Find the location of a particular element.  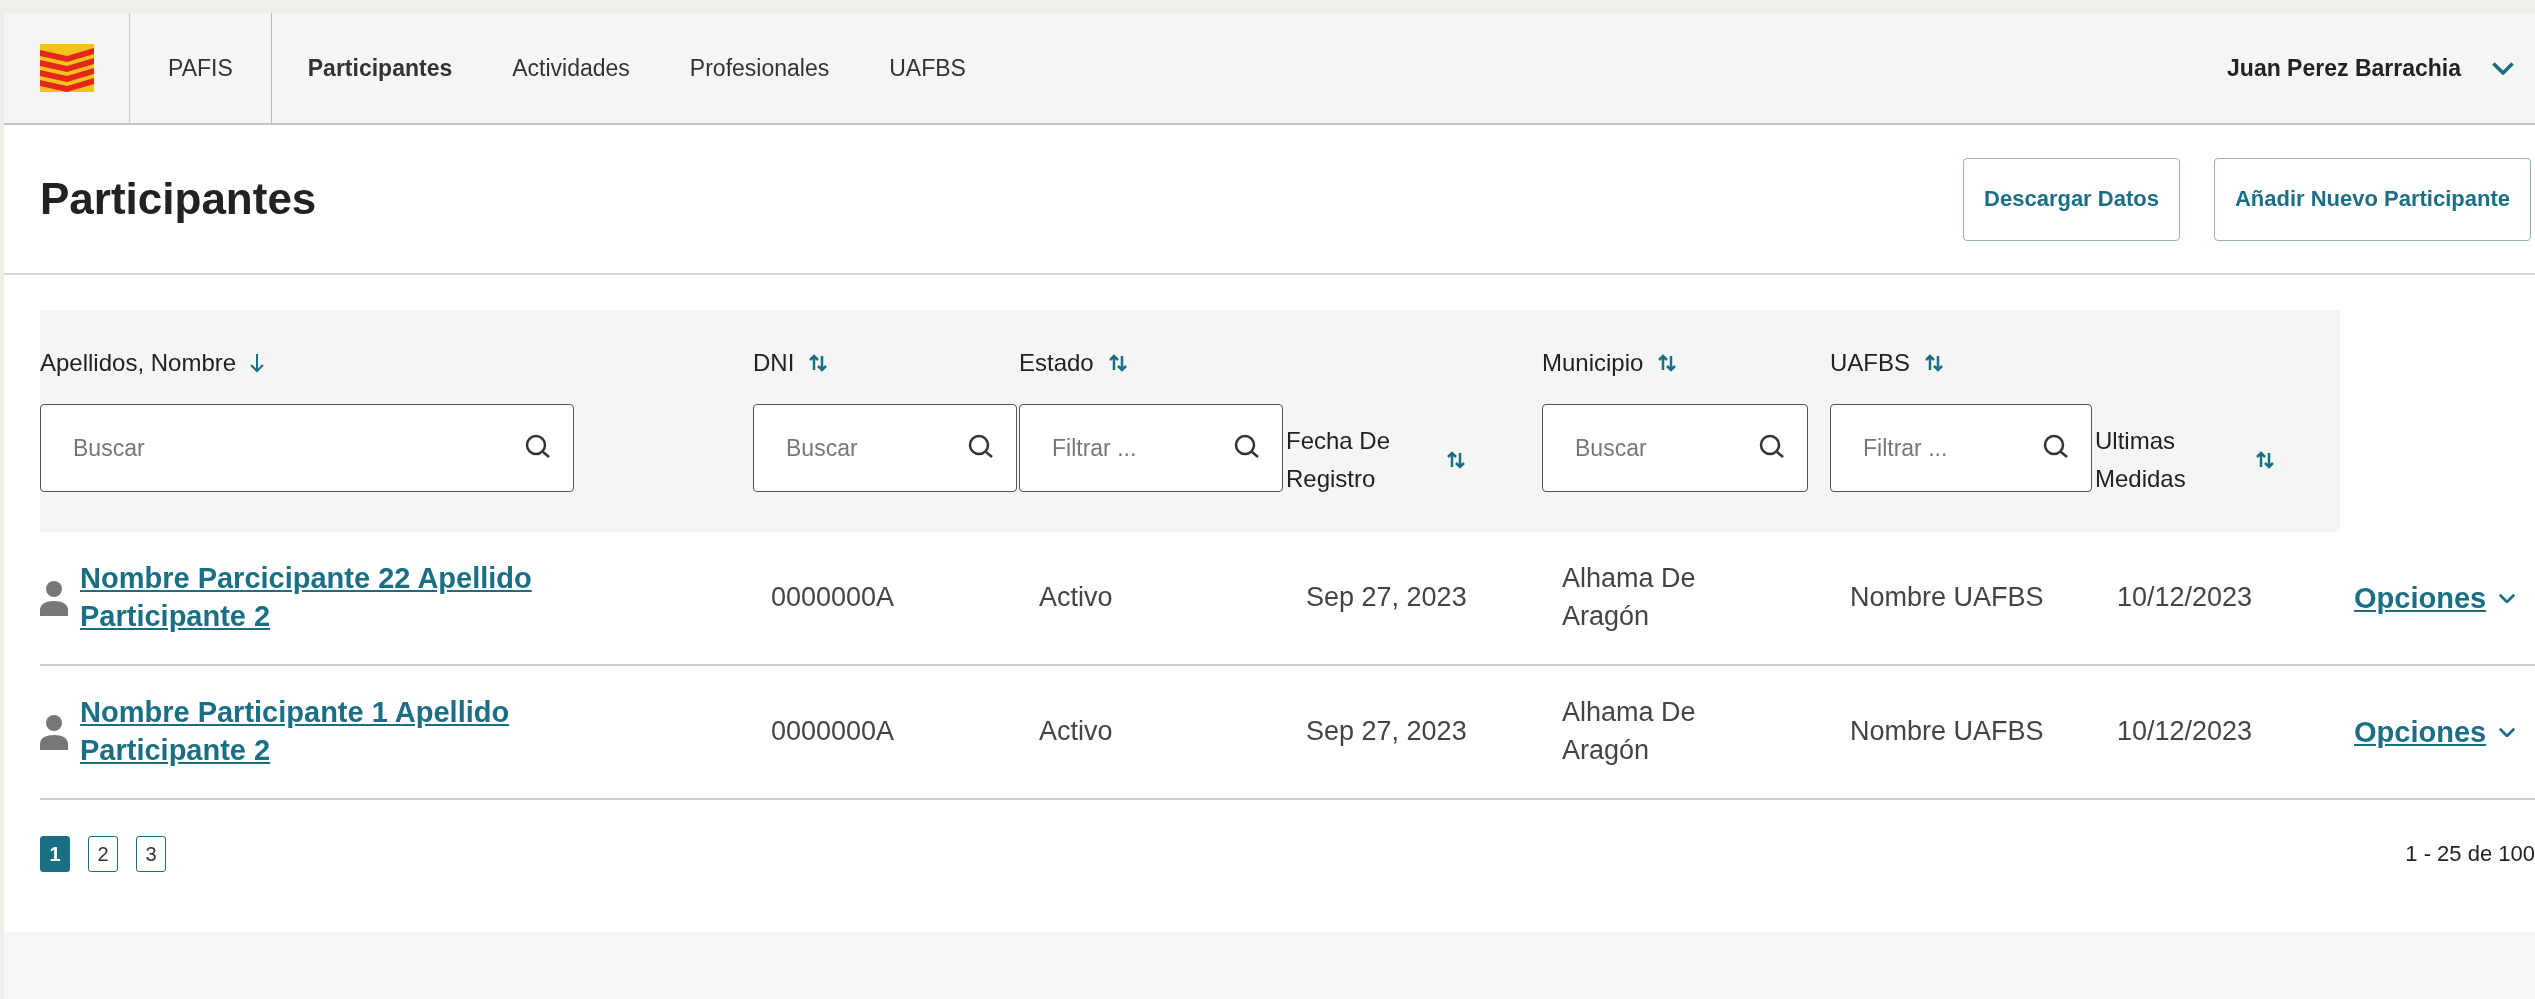

sort-down-icon is located at coordinates (257, 363).